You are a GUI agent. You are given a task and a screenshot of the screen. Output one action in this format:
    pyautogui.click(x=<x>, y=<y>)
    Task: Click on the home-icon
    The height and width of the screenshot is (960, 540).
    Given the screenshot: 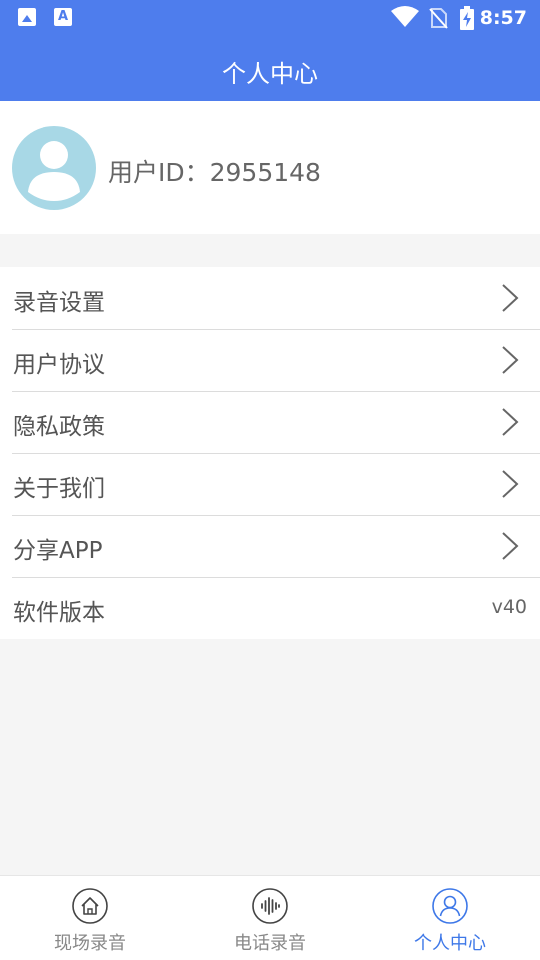 What is the action you would take?
    pyautogui.click(x=90, y=906)
    